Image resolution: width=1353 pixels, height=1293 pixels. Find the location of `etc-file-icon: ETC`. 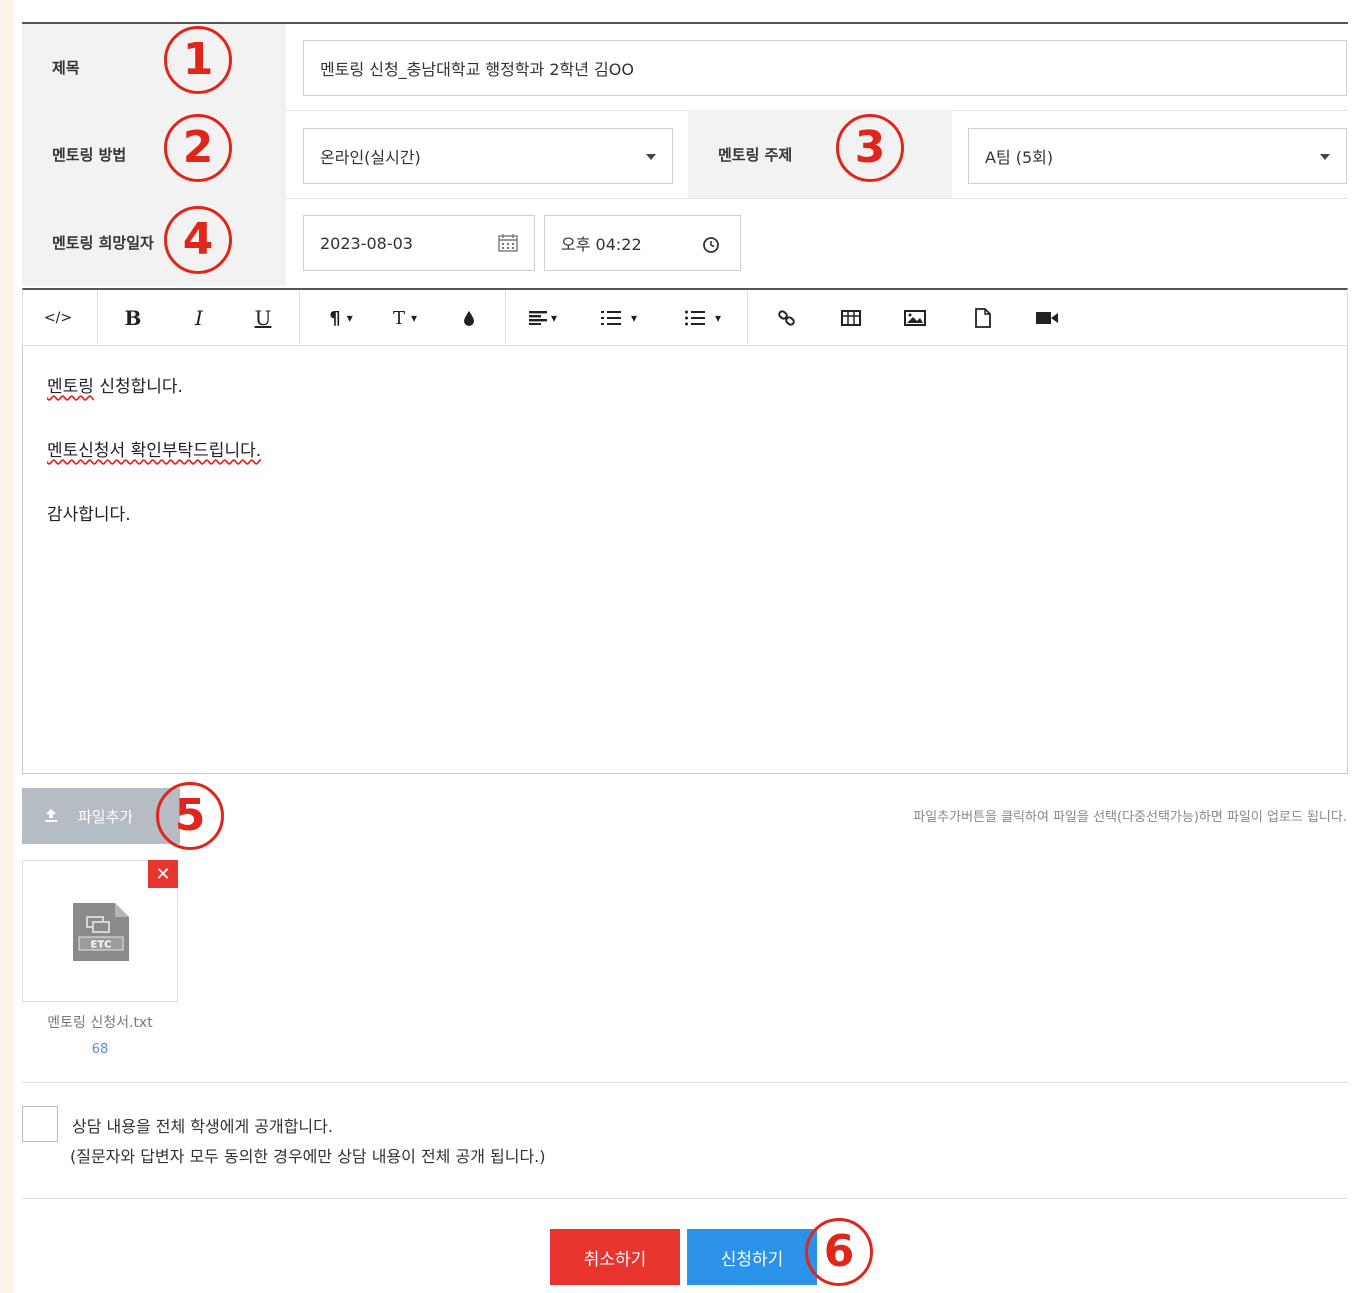

etc-file-icon: ETC is located at coordinates (101, 932).